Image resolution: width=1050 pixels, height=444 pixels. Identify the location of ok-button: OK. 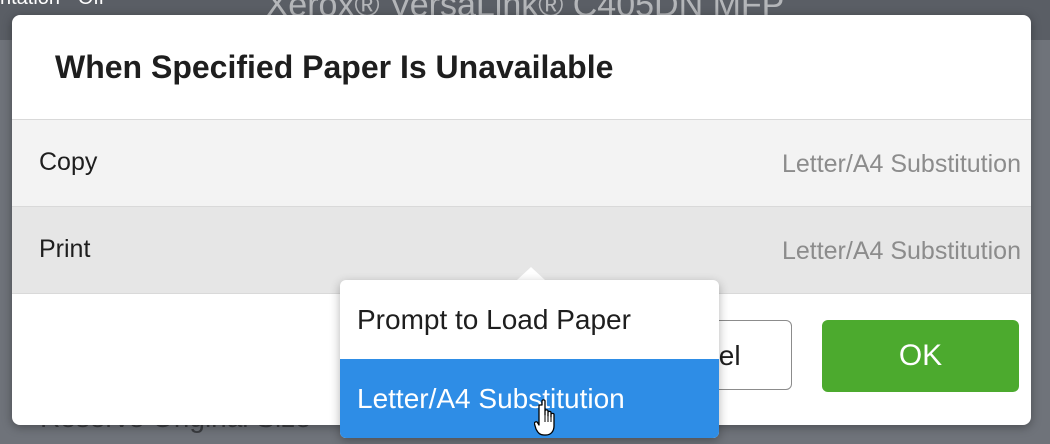
(920, 356).